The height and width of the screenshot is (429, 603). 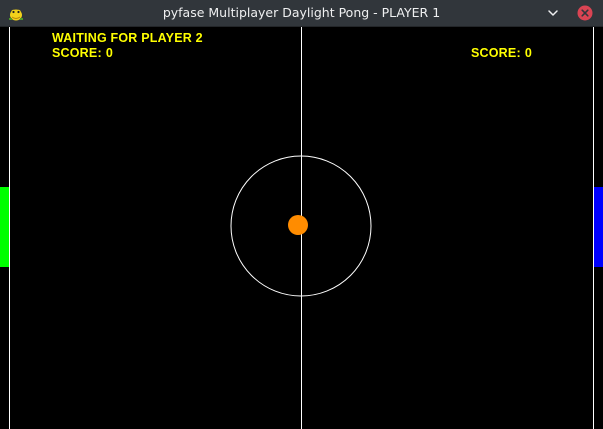 I want to click on player2-score: SCORE: 0, so click(x=501, y=53).